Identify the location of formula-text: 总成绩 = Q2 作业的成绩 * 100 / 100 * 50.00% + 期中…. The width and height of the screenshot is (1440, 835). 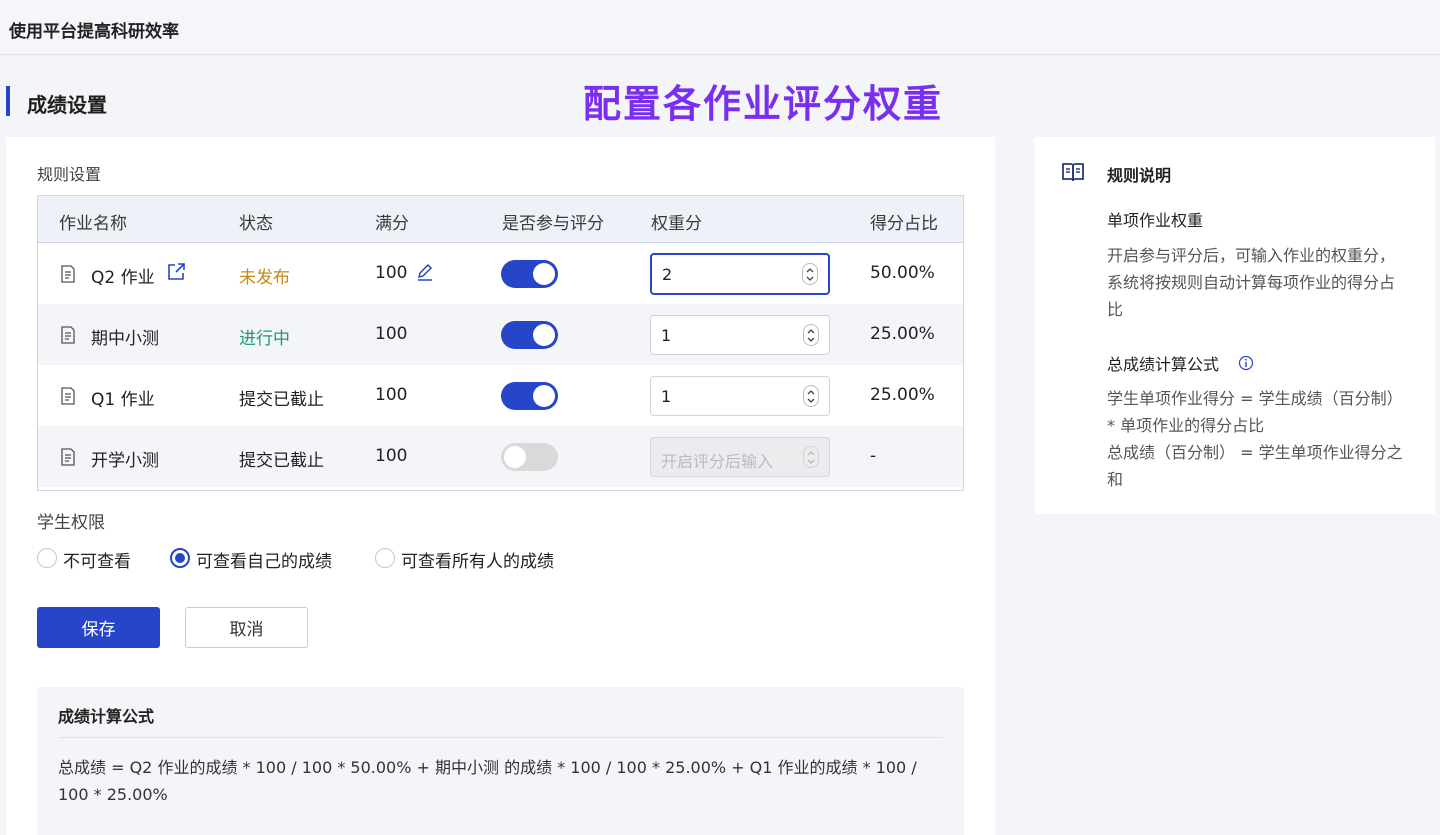
(487, 781).